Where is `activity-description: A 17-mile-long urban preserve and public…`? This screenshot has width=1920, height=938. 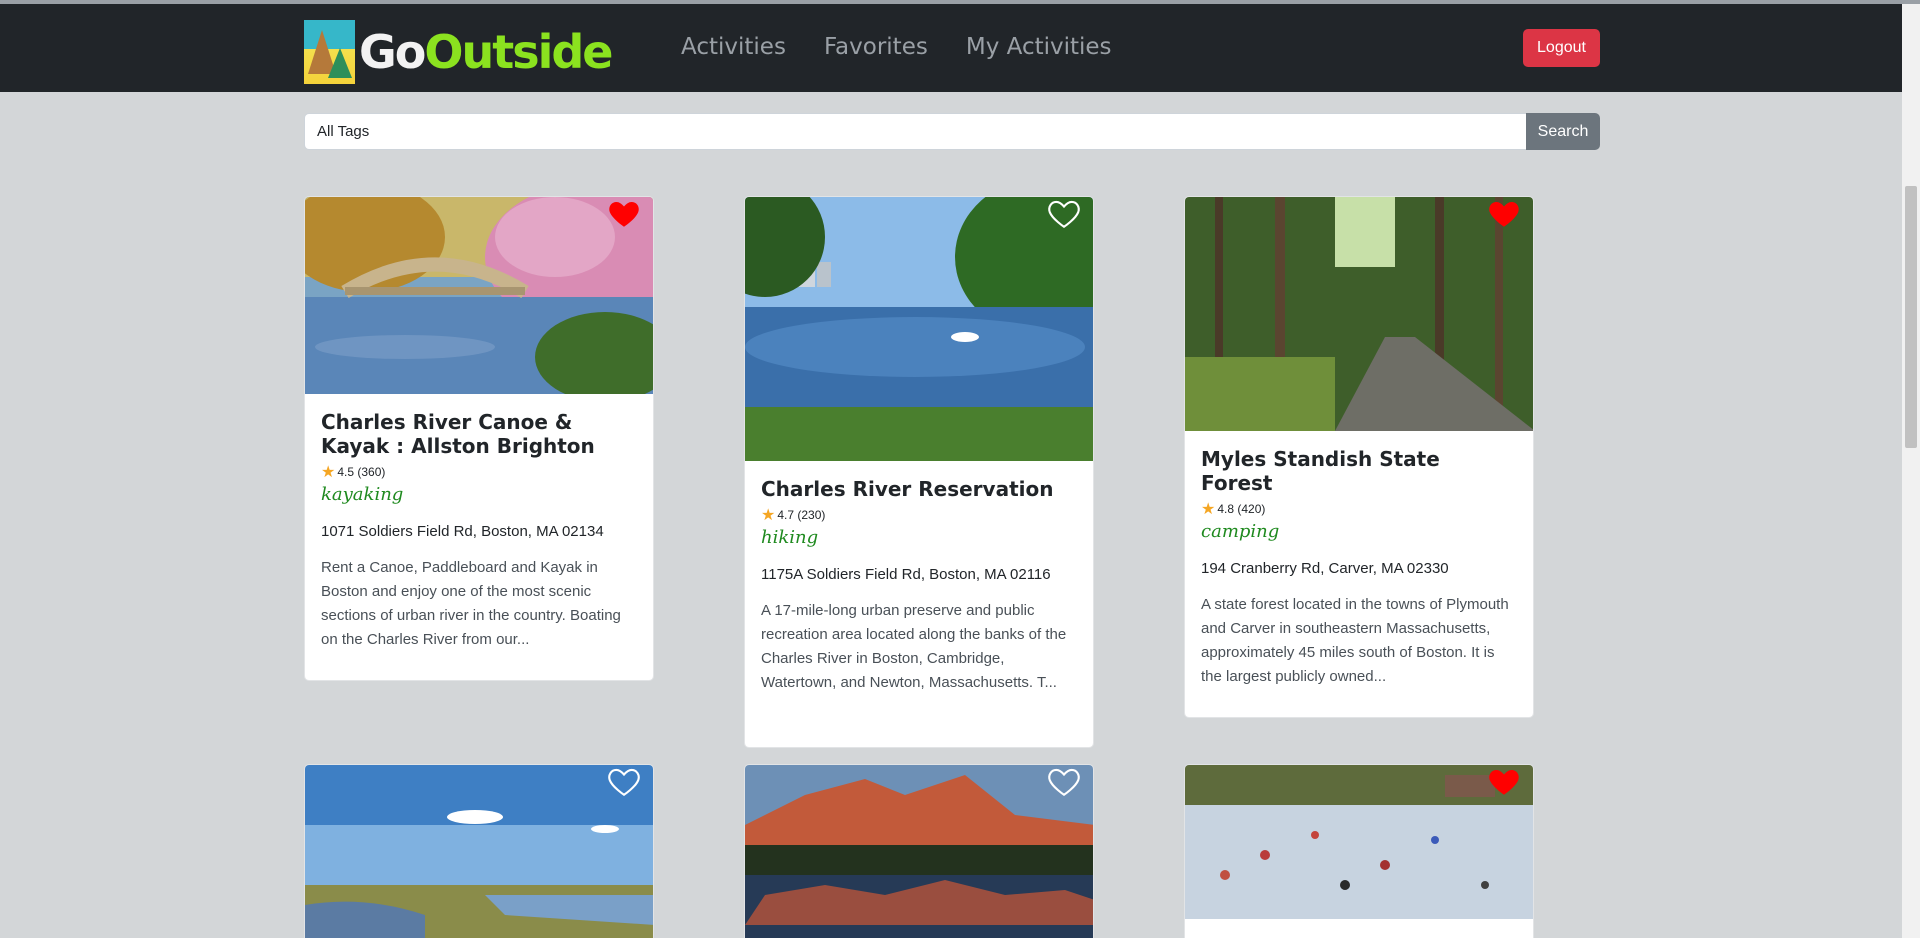
activity-description: A 17-mile-long urban preserve and public… is located at coordinates (914, 646).